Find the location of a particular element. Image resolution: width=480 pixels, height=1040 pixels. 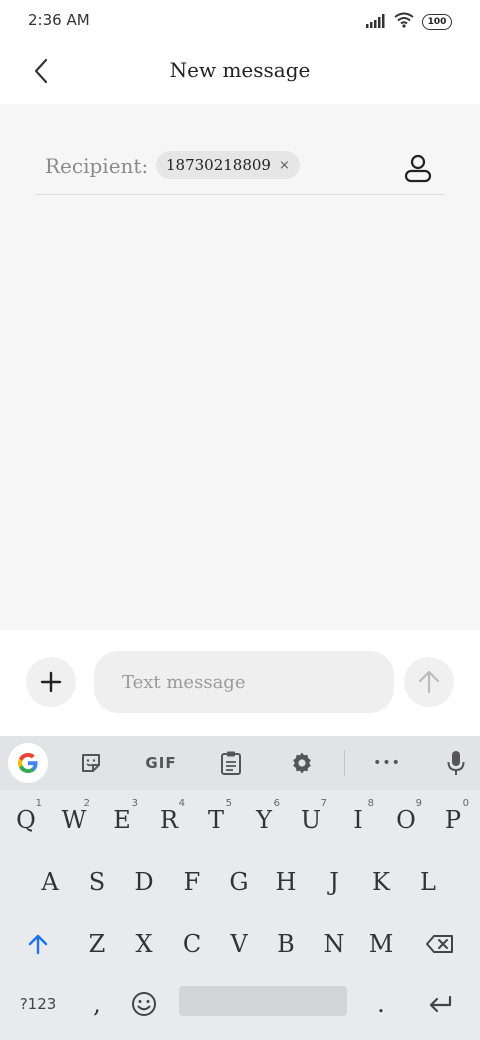

key-q: Q1 is located at coordinates (26, 820).